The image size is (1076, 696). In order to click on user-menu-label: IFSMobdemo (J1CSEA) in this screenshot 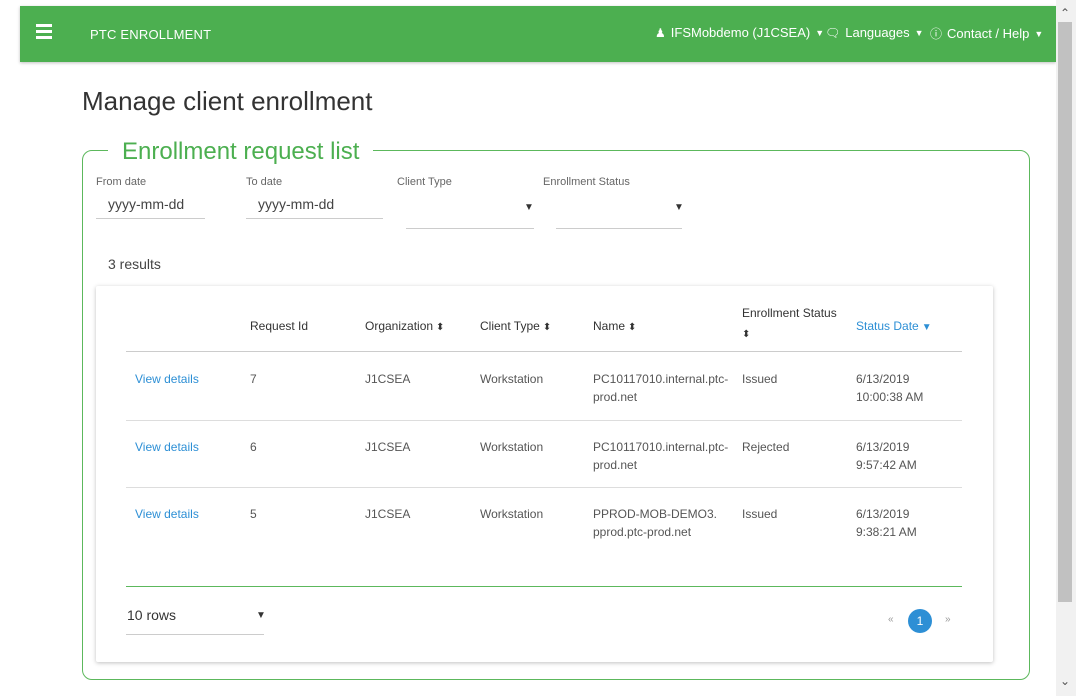, I will do `click(740, 32)`.